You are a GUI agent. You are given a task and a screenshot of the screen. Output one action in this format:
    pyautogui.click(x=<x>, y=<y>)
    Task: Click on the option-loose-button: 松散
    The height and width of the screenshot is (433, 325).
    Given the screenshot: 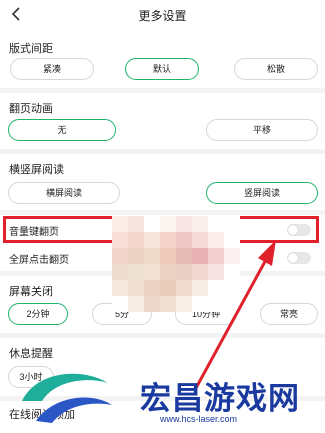 What is the action you would take?
    pyautogui.click(x=276, y=69)
    